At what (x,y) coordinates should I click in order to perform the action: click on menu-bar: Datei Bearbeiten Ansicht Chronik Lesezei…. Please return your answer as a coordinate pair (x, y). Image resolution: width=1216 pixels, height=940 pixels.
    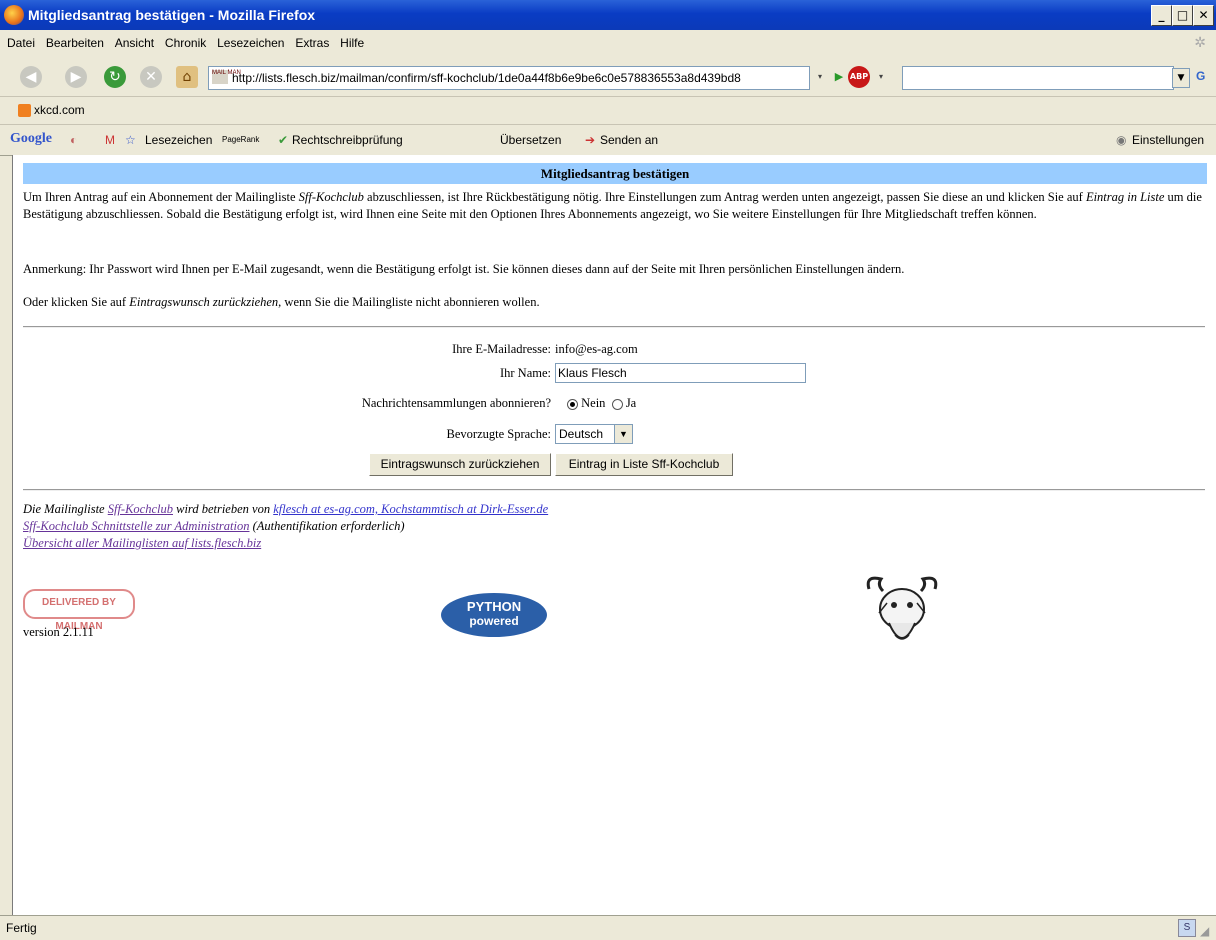
    Looking at the image, I should click on (608, 43).